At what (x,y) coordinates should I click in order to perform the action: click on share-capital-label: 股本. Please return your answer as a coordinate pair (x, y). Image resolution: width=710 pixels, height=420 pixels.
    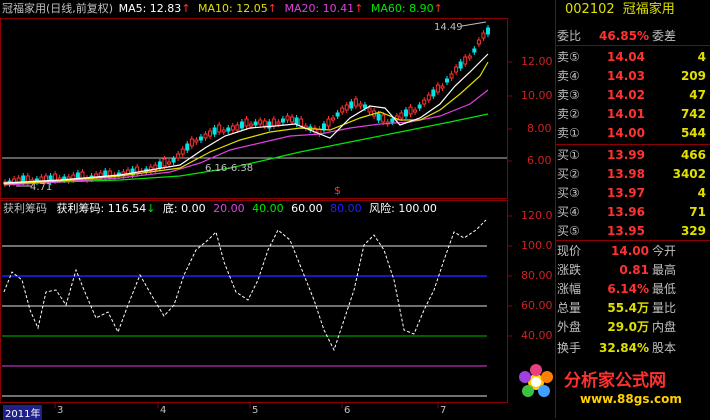
    Looking at the image, I should click on (664, 348).